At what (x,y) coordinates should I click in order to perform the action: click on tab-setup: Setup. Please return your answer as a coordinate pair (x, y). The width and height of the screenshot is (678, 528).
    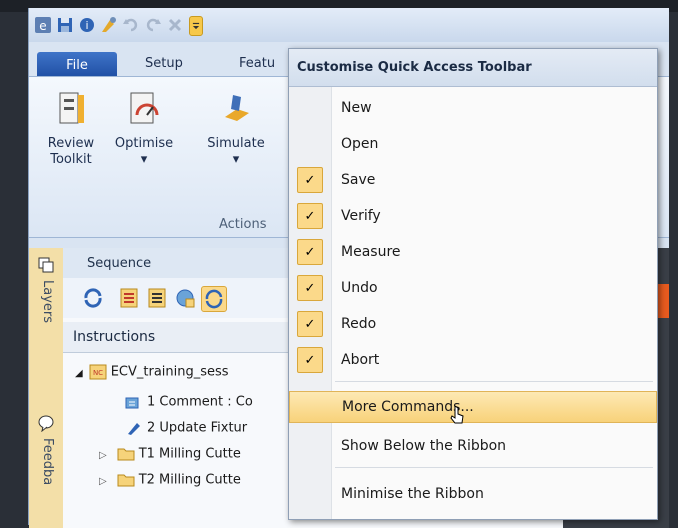
    Looking at the image, I should click on (164, 63).